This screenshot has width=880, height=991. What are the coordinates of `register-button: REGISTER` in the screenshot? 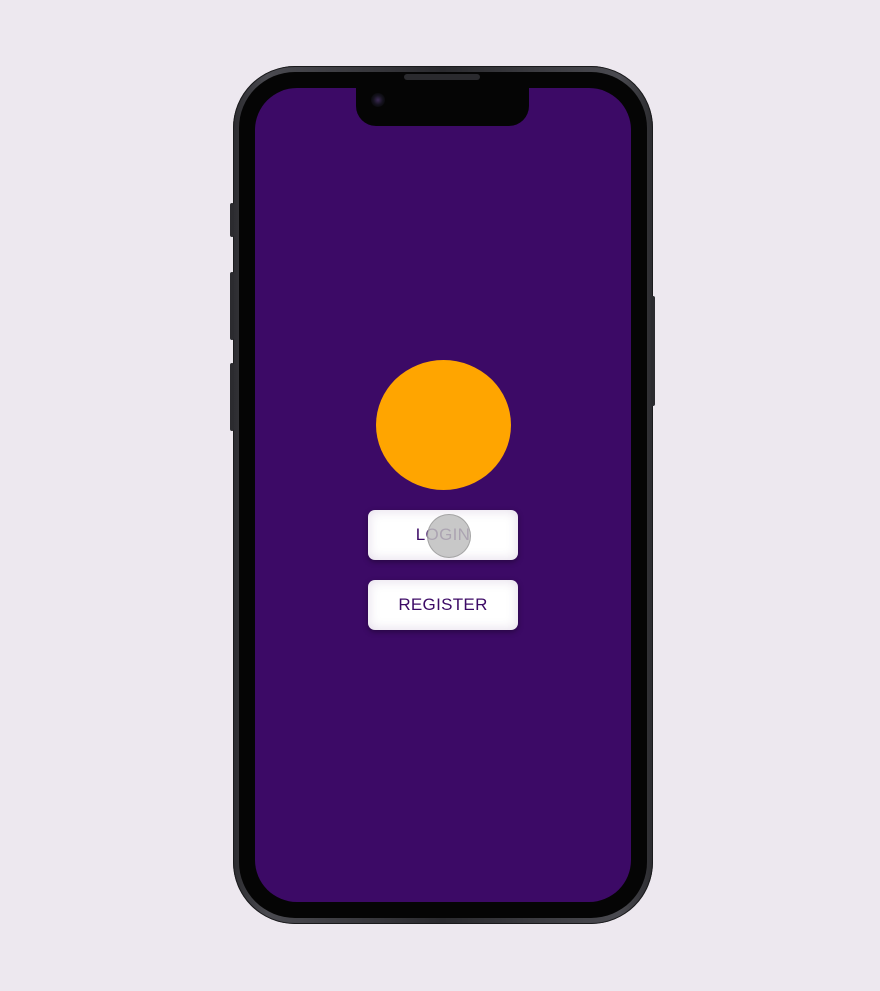 It's located at (443, 605).